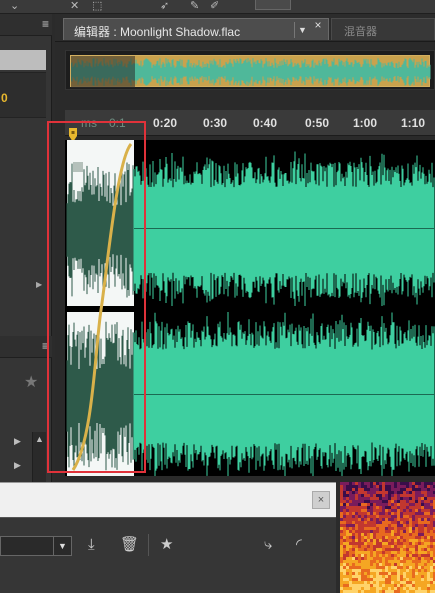 This screenshot has width=435, height=593. Describe the element at coordinates (215, 123) in the screenshot. I see `ruler-label: 0:30` at that location.